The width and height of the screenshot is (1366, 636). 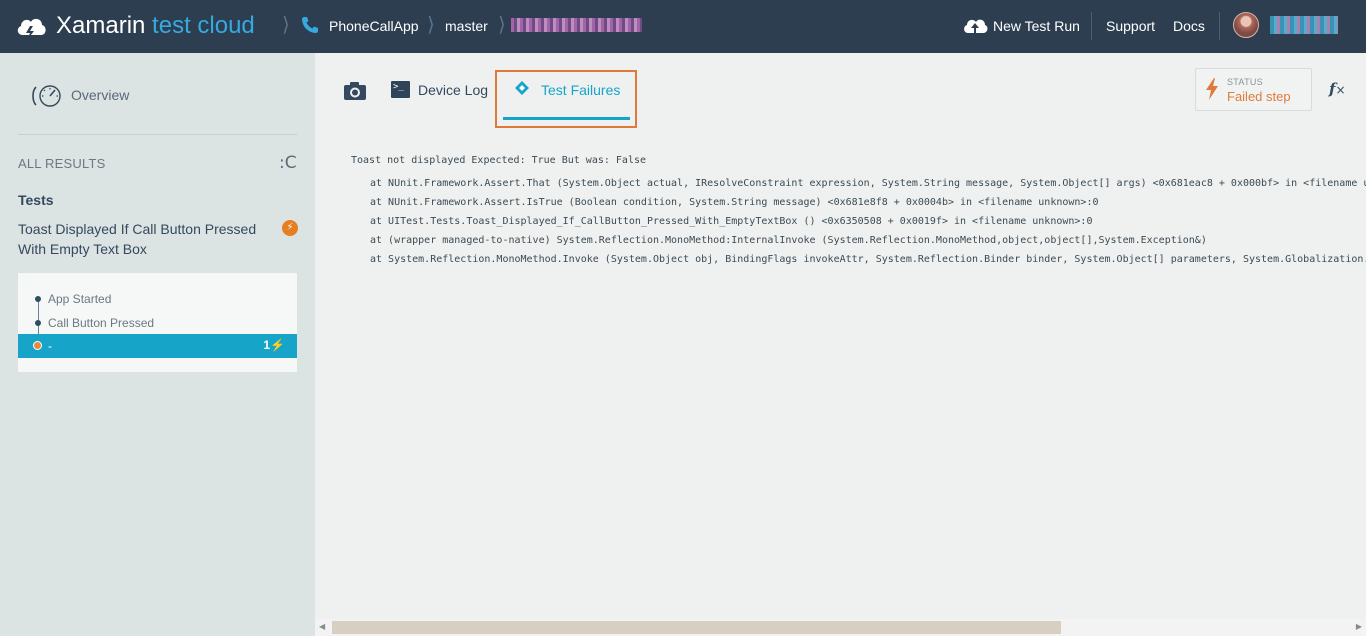 I want to click on function-toggle-icon: f×, so click(x=1337, y=89).